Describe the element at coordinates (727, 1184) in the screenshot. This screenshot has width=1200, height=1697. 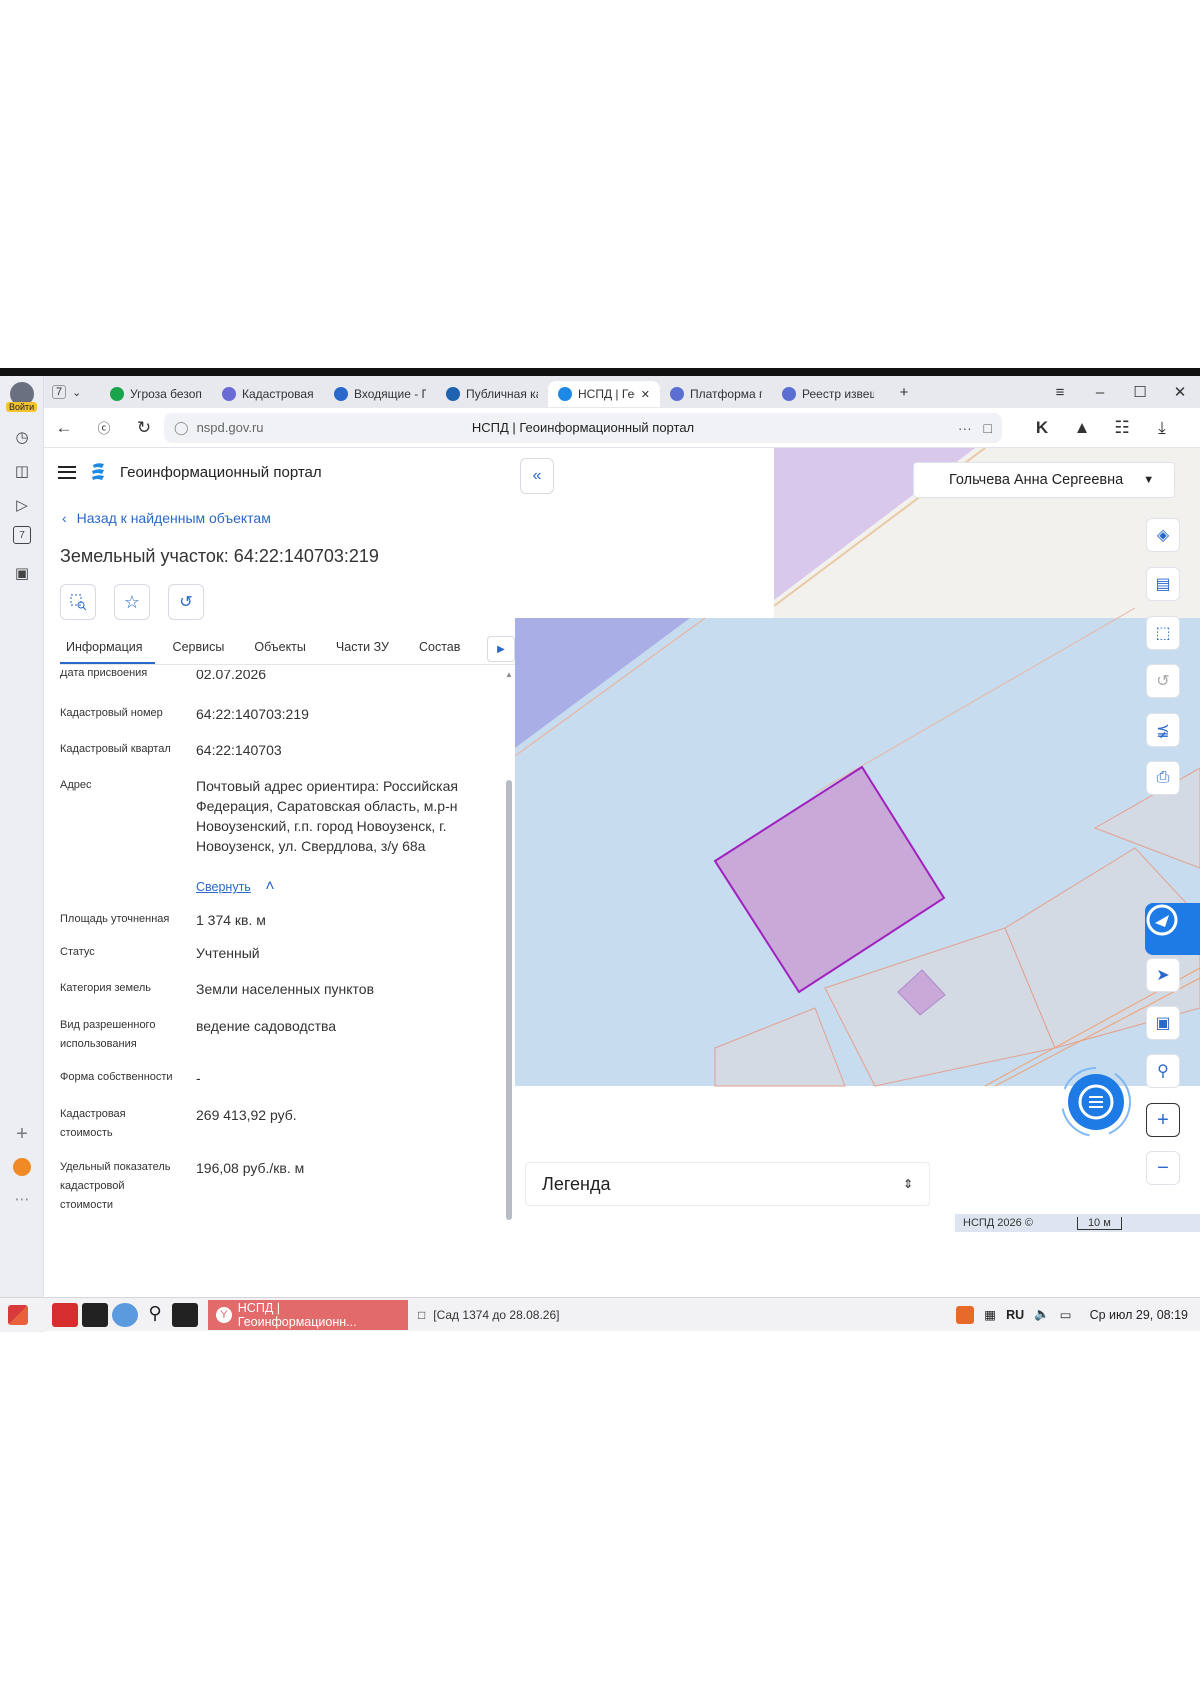
I see `legend-toggle: Легенда ⇕` at that location.